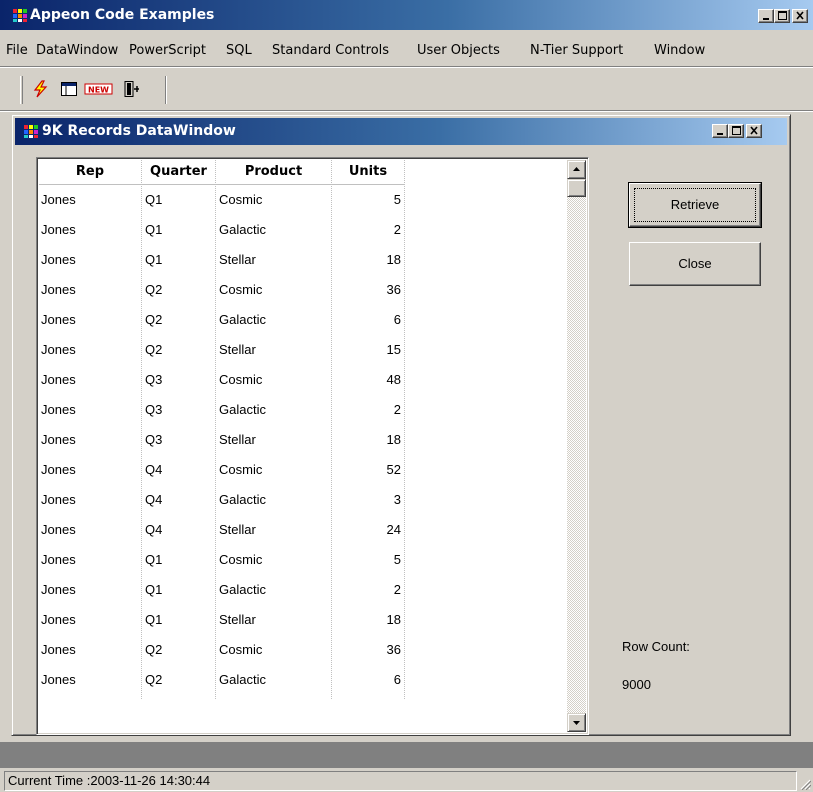 Image resolution: width=813 pixels, height=792 pixels. Describe the element at coordinates (782, 16) in the screenshot. I see `maximize-button` at that location.